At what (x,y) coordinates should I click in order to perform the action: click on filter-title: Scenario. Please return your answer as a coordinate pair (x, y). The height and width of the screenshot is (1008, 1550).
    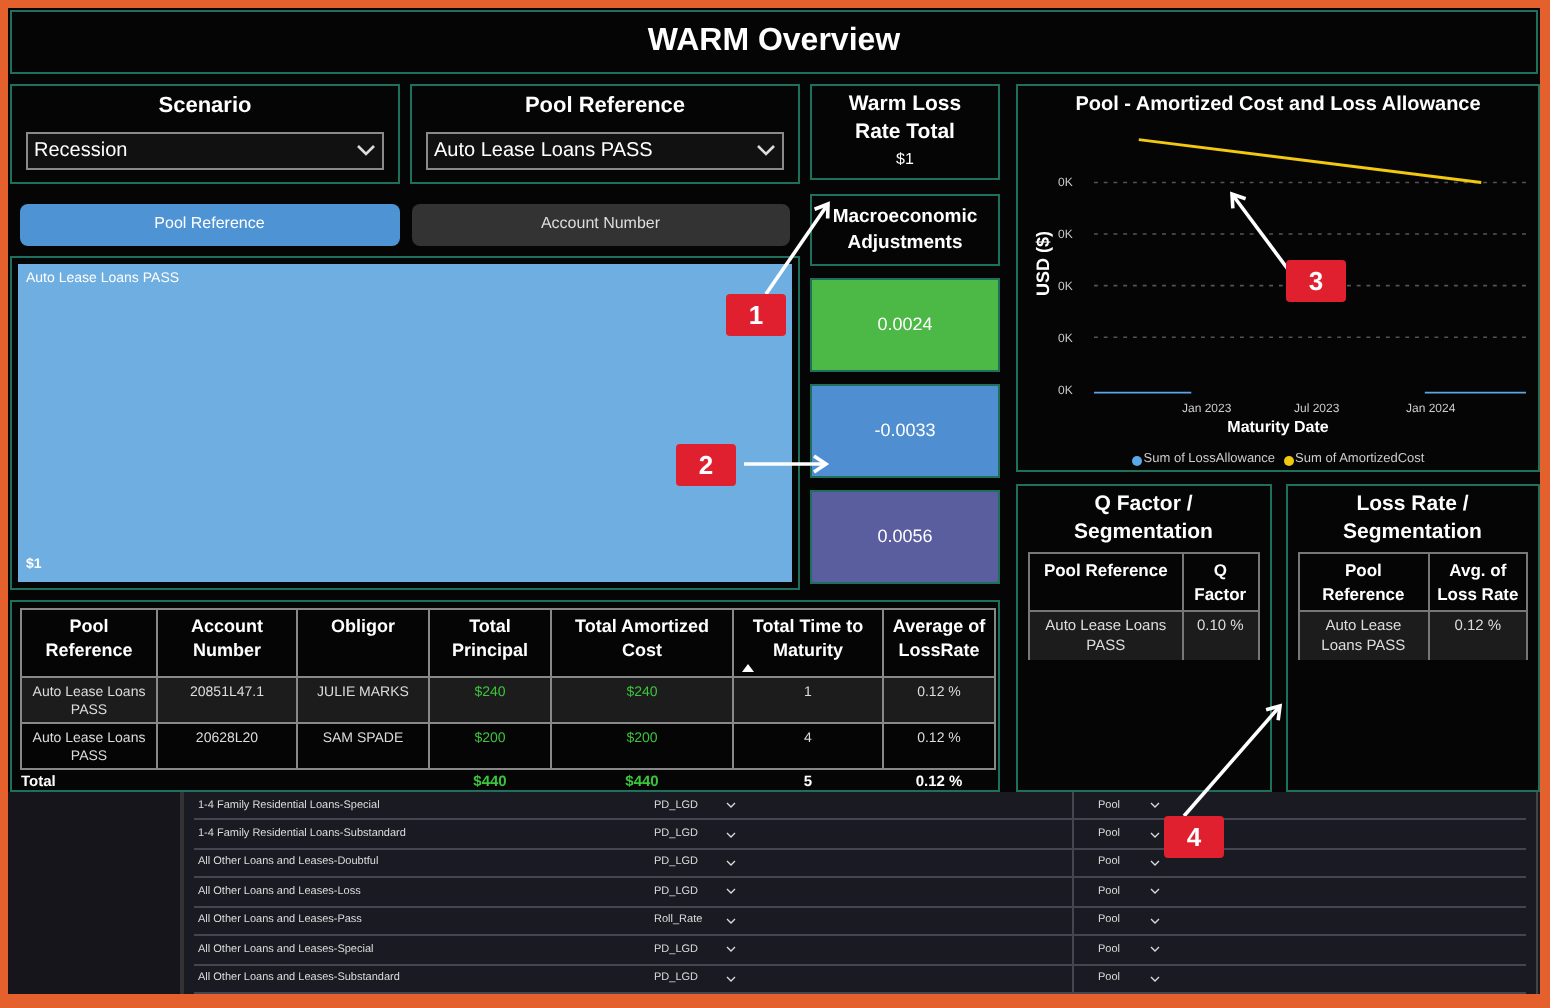
    Looking at the image, I should click on (205, 107).